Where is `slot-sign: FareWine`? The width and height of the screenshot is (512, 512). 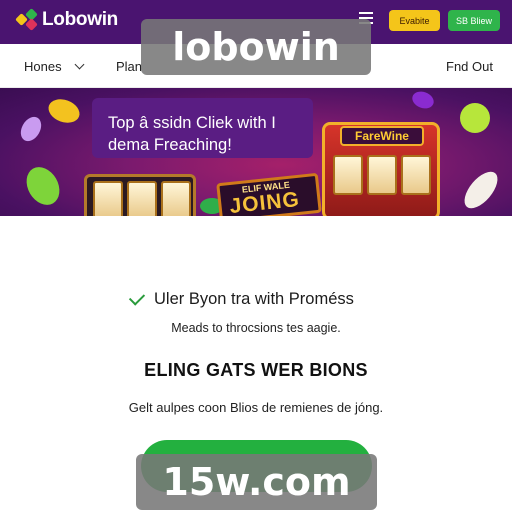 slot-sign: FareWine is located at coordinates (382, 136).